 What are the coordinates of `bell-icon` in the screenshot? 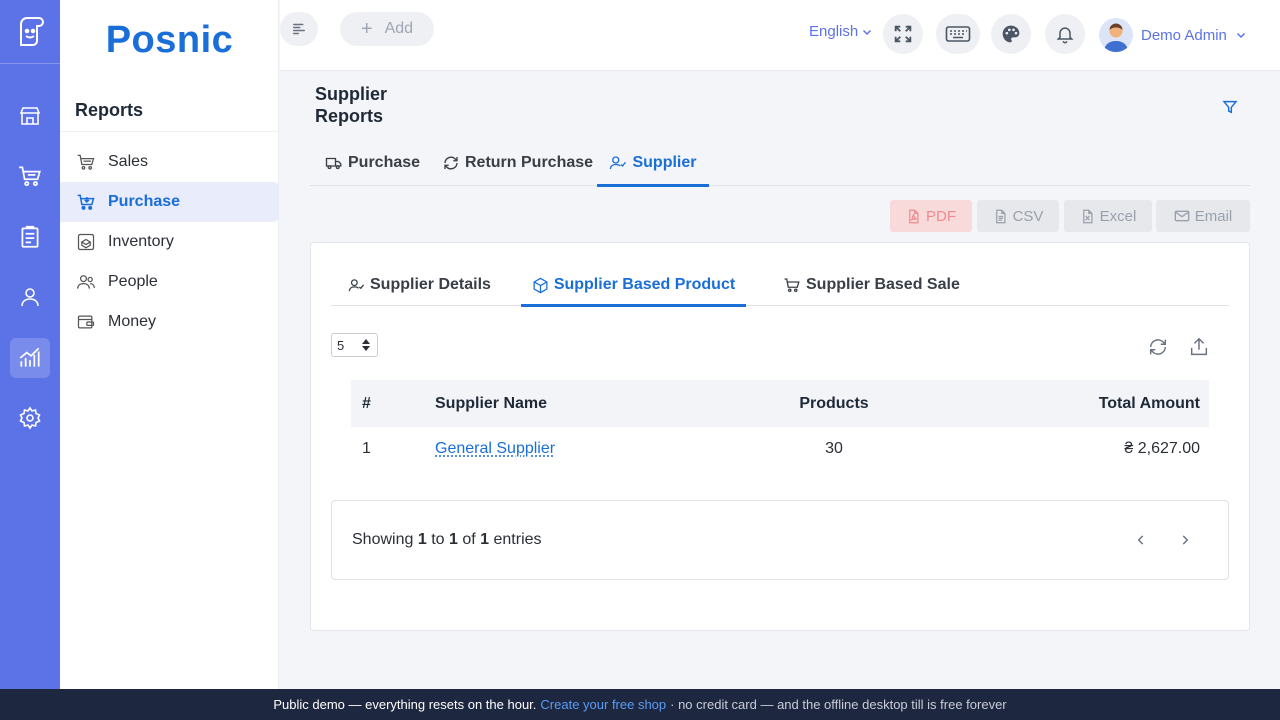 It's located at (1065, 34).